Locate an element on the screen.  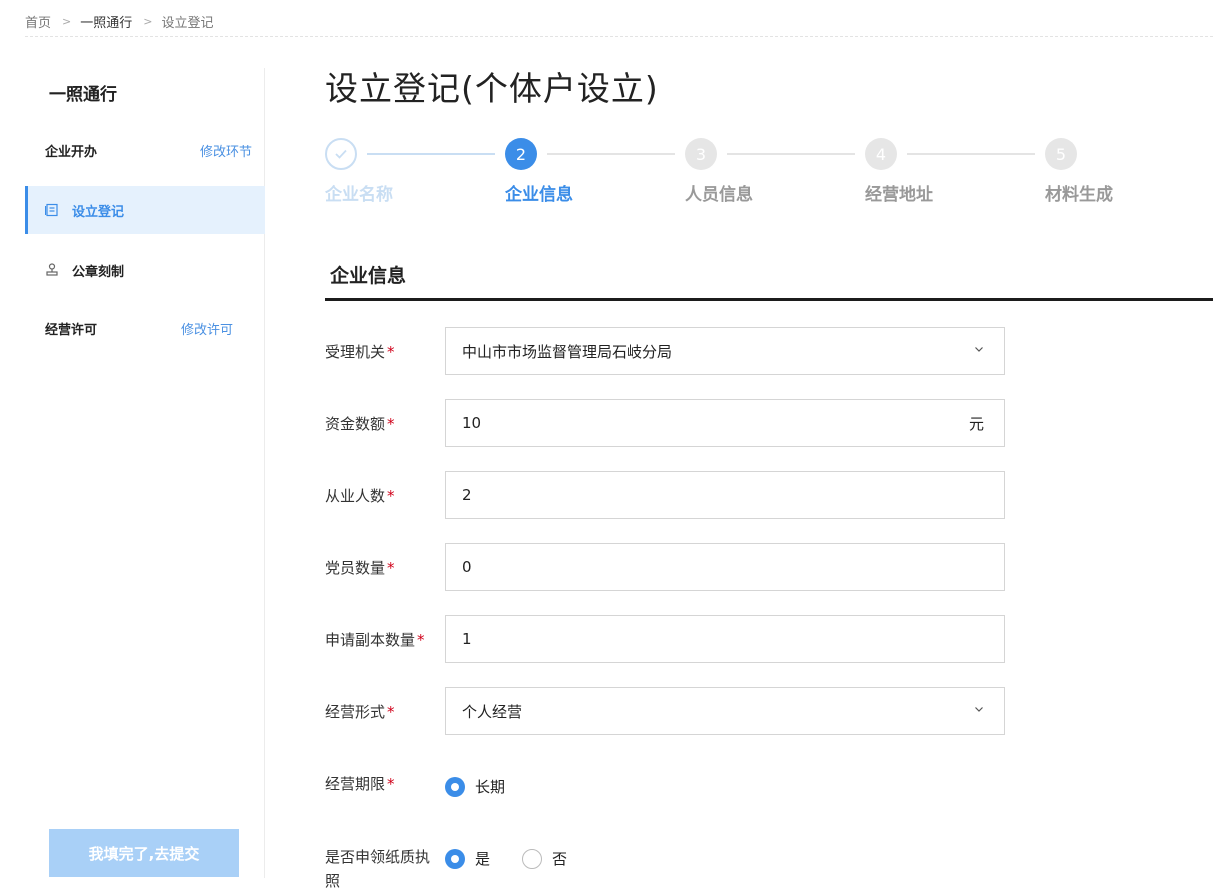
capital-input: 10 元 is located at coordinates (725, 423).